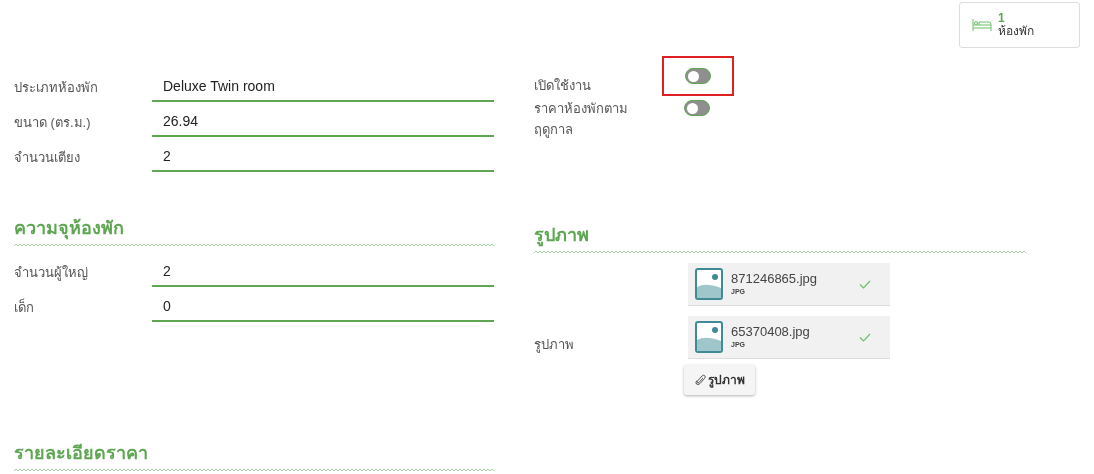 This screenshot has width=1094, height=474. I want to click on attach-image-button: รูปภาพ, so click(719, 380).